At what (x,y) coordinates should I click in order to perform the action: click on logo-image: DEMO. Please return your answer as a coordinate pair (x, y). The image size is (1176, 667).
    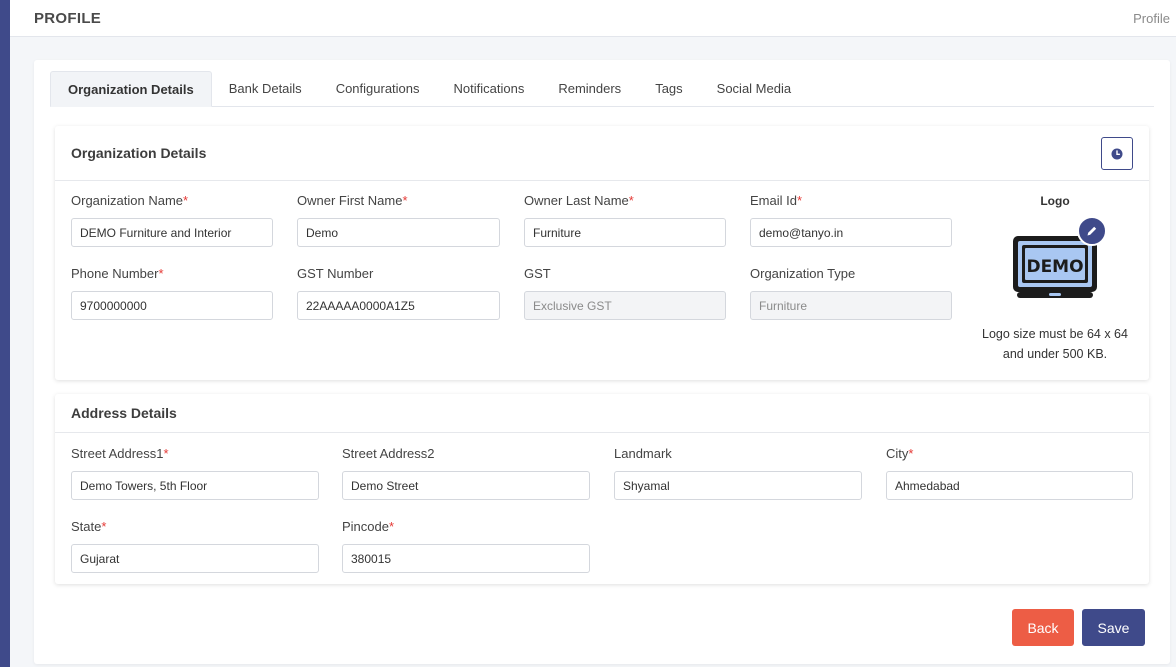
    Looking at the image, I should click on (1056, 260).